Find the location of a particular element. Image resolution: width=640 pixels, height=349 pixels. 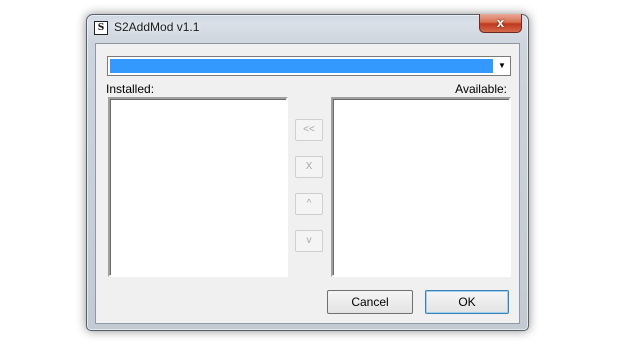

available-label: Available: is located at coordinates (481, 89).